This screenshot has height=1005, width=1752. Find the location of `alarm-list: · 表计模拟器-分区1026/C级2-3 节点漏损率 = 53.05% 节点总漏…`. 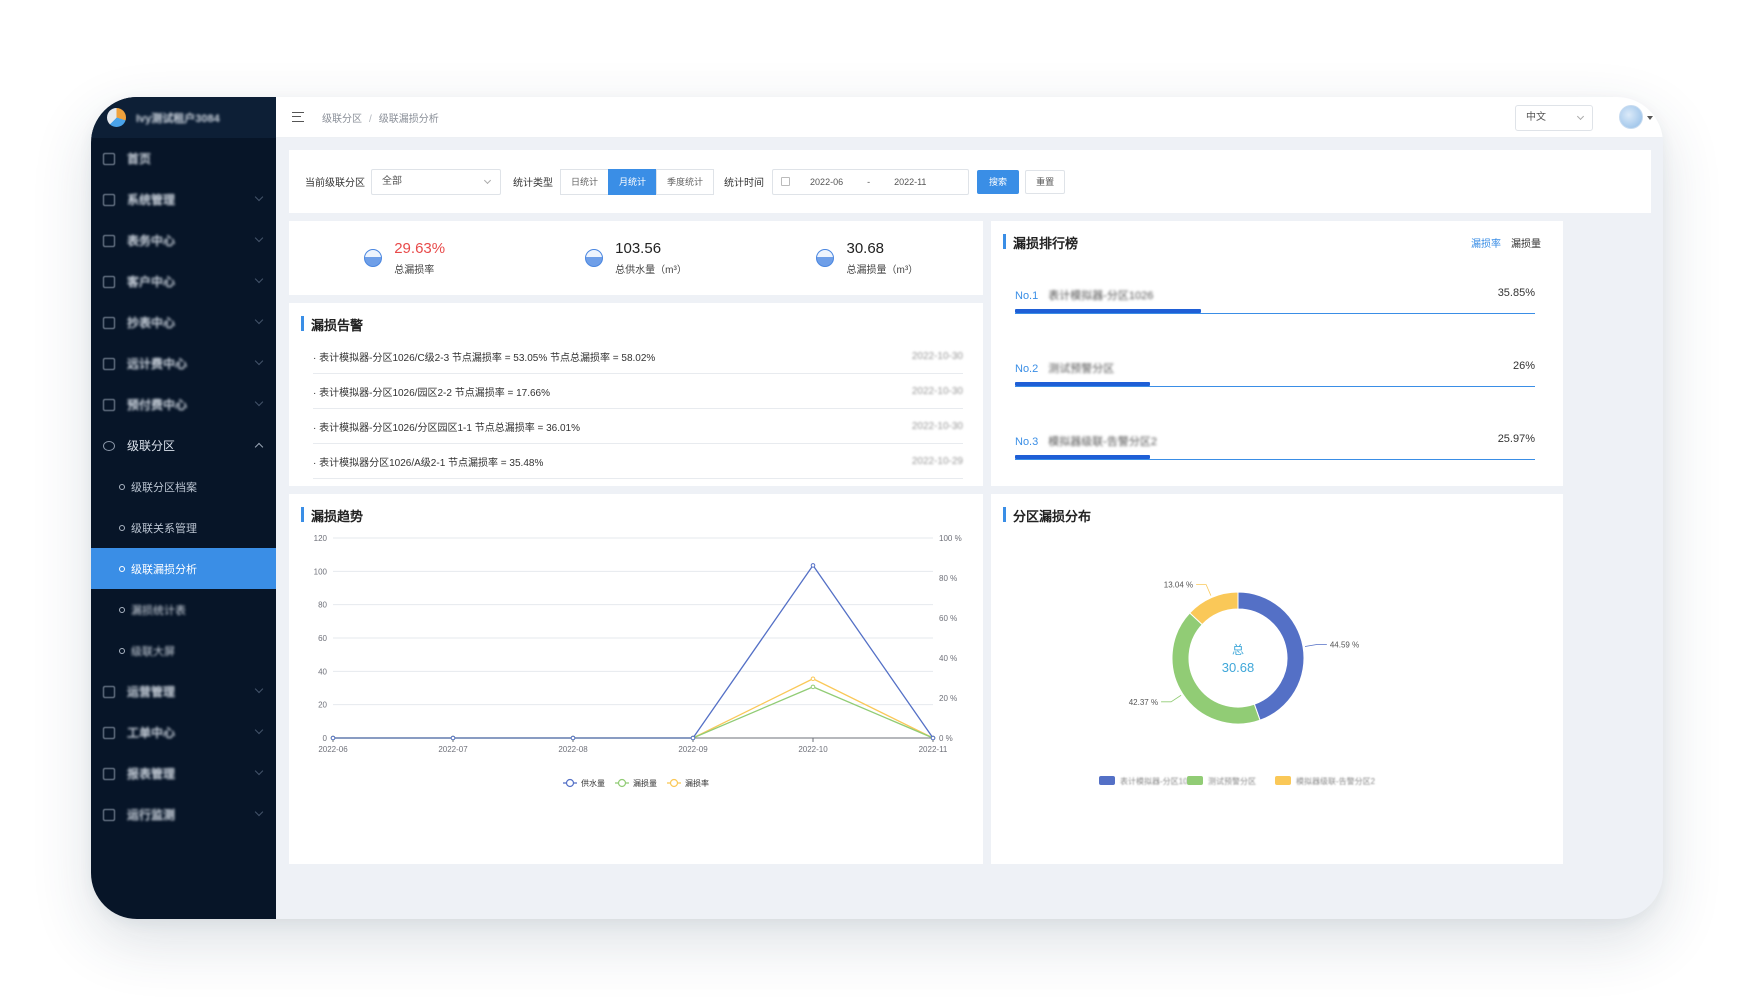

alarm-list: · 表计模拟器-分区1026/C级2-3 节点漏损率 = 53.05% 节点总漏… is located at coordinates (638, 409).